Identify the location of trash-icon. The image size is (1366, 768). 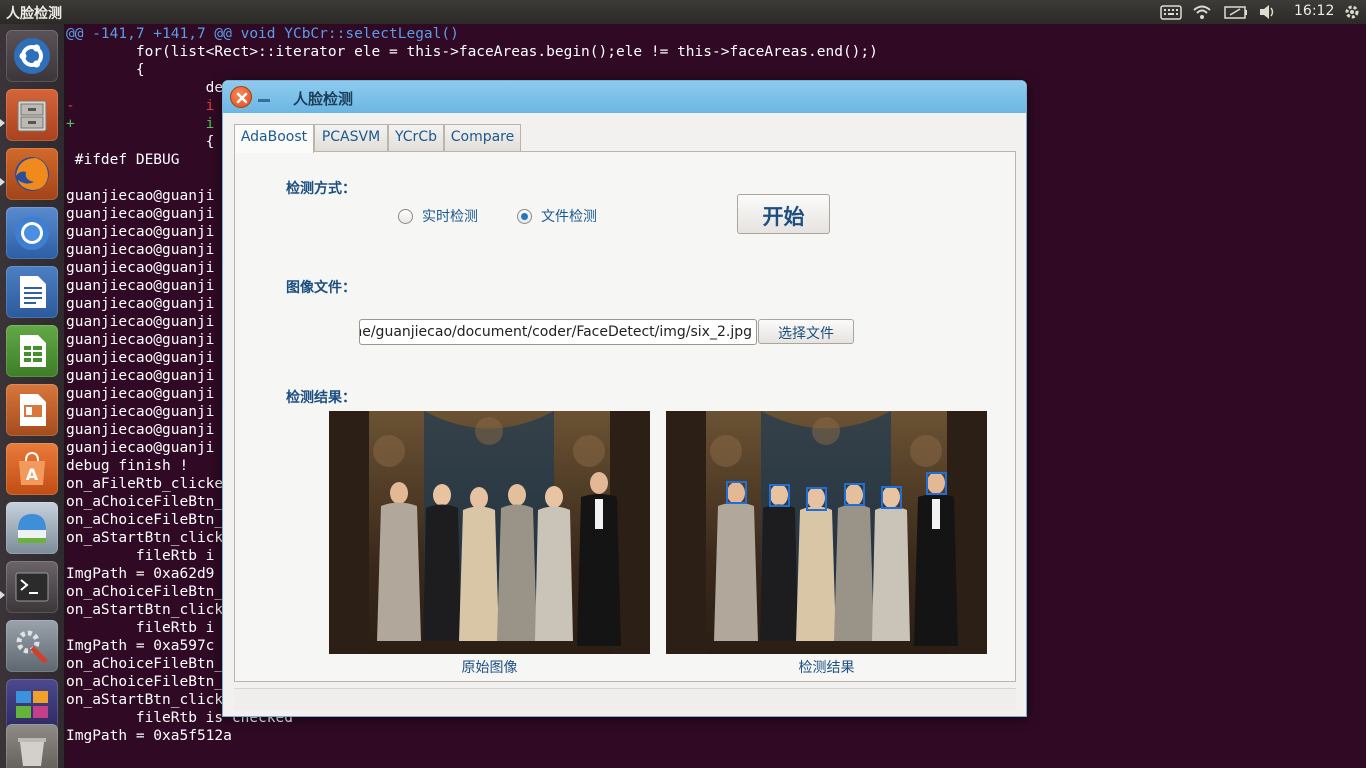
(32, 746).